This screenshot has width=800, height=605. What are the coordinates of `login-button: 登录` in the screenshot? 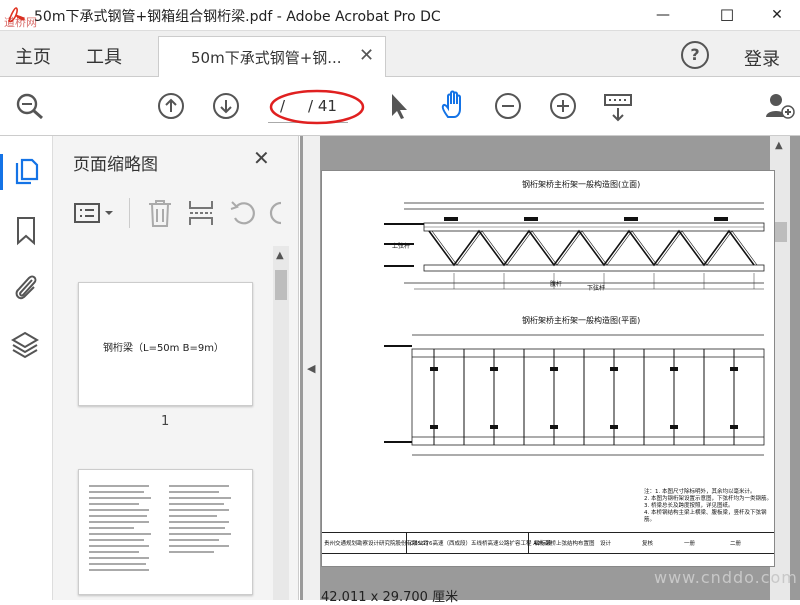 It's located at (762, 58).